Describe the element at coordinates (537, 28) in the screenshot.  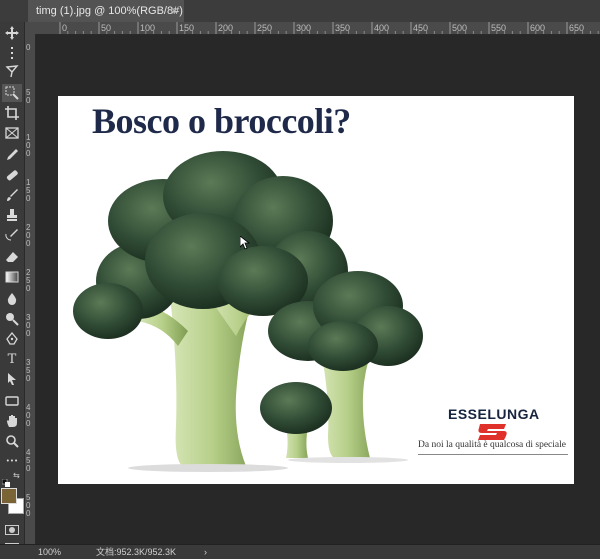
I see `ruler-label: 600` at that location.